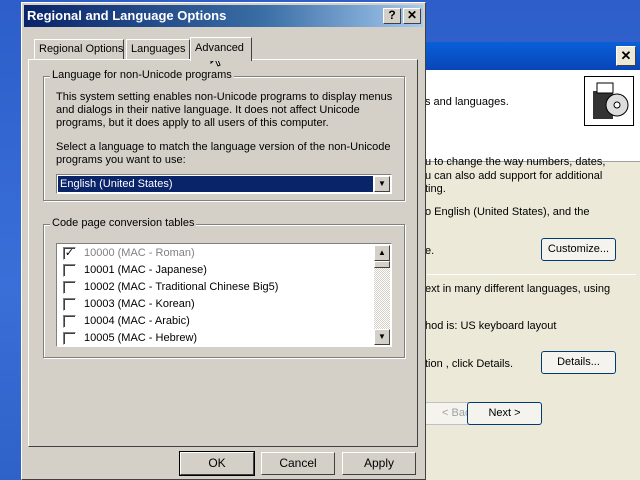 The image size is (640, 480). I want to click on list-item: 10004 (MAC - Arabic), so click(126, 322).